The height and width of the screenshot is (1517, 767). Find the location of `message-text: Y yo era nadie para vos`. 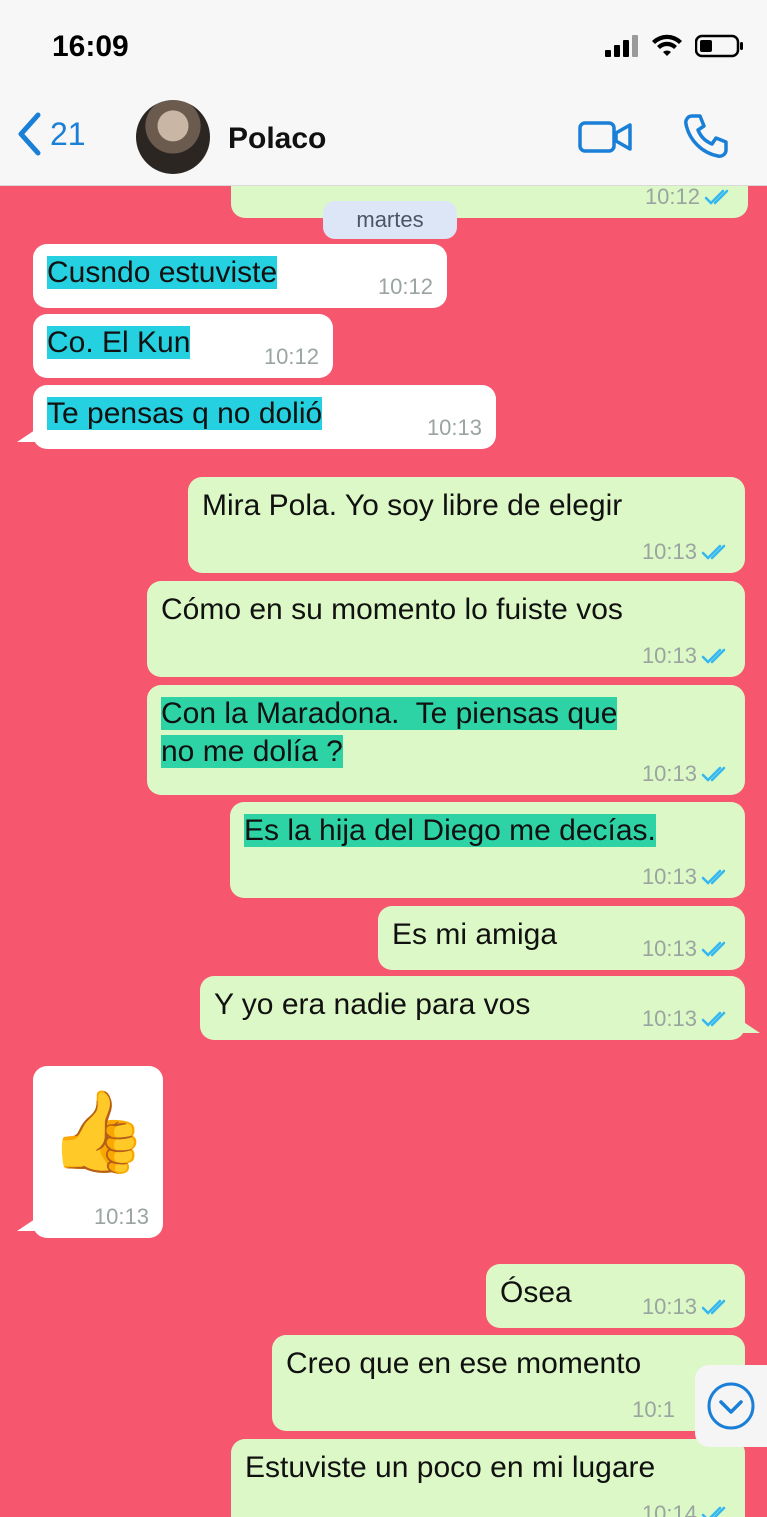

message-text: Y yo era nadie para vos is located at coordinates (372, 1004).